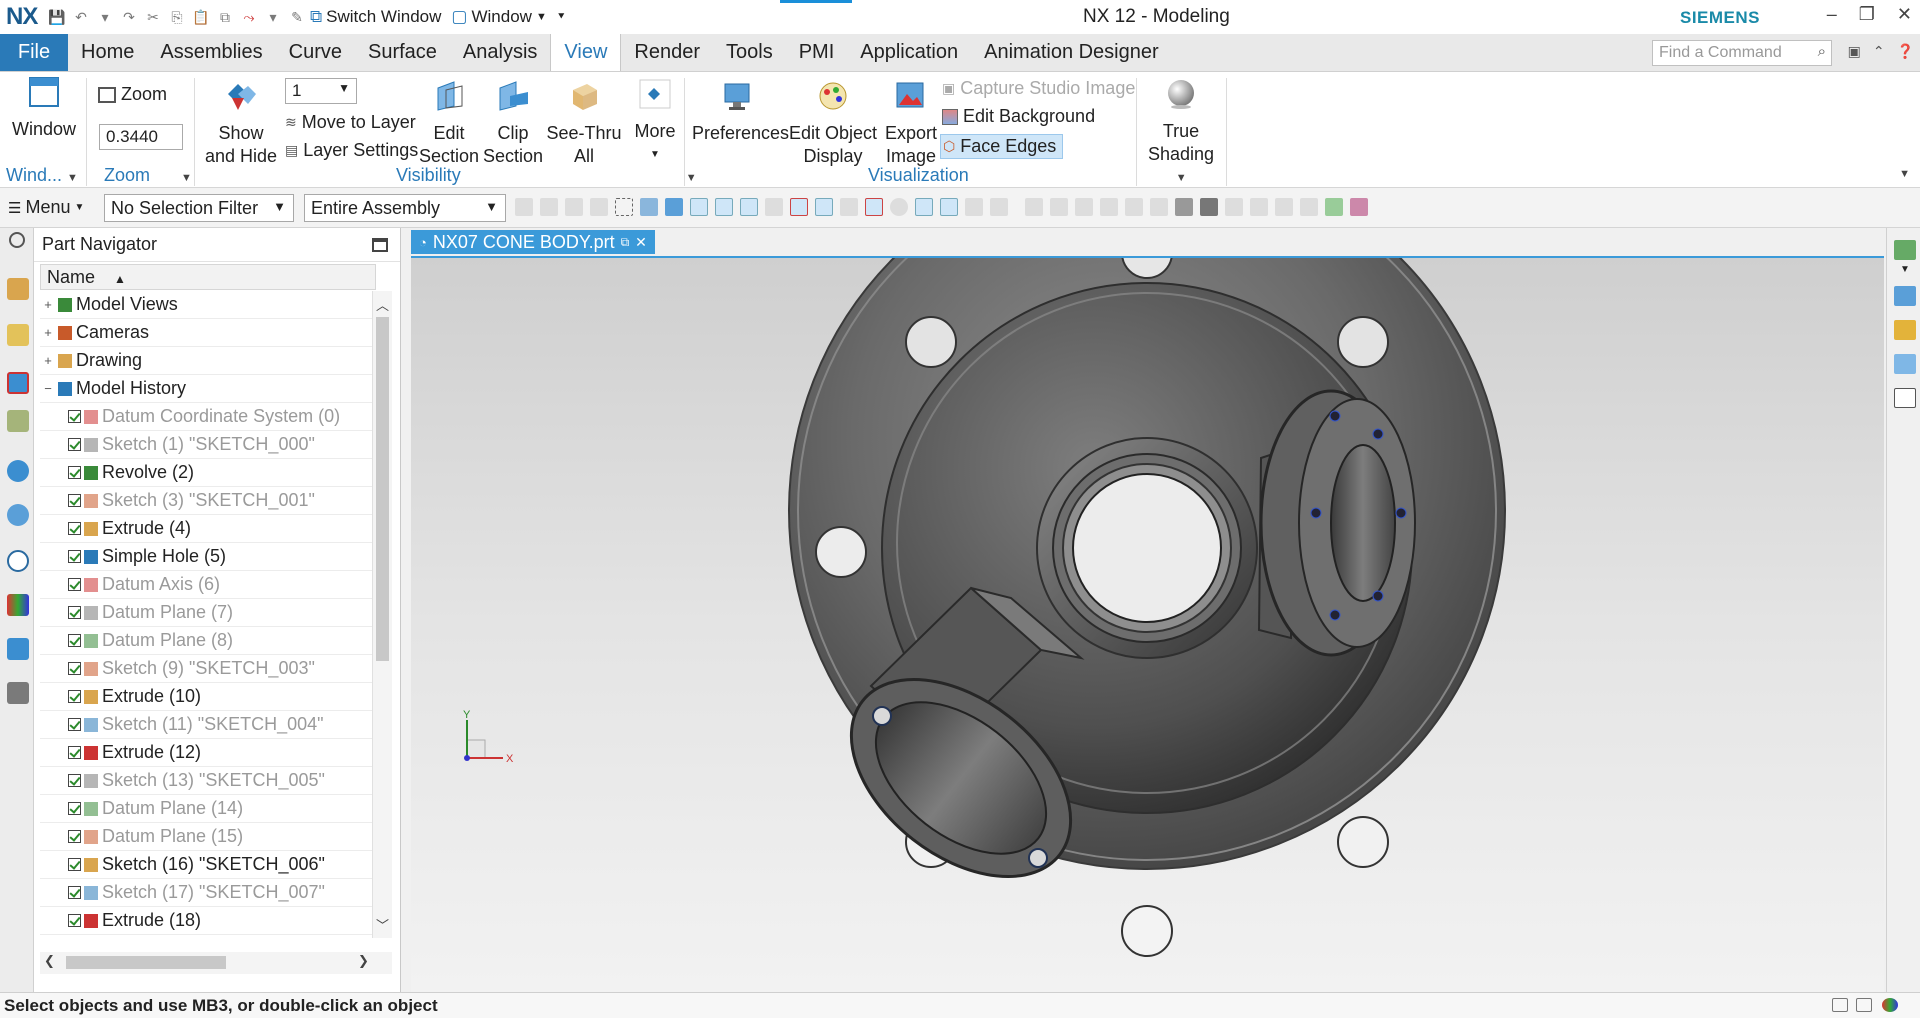 Image resolution: width=1920 pixels, height=1018 pixels. What do you see at coordinates (899, 207) in the screenshot?
I see `point-on-curve-icon` at bounding box center [899, 207].